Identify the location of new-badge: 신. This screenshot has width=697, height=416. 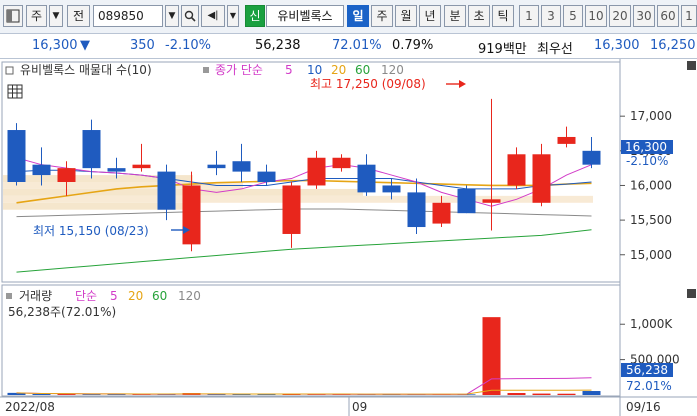
(255, 16).